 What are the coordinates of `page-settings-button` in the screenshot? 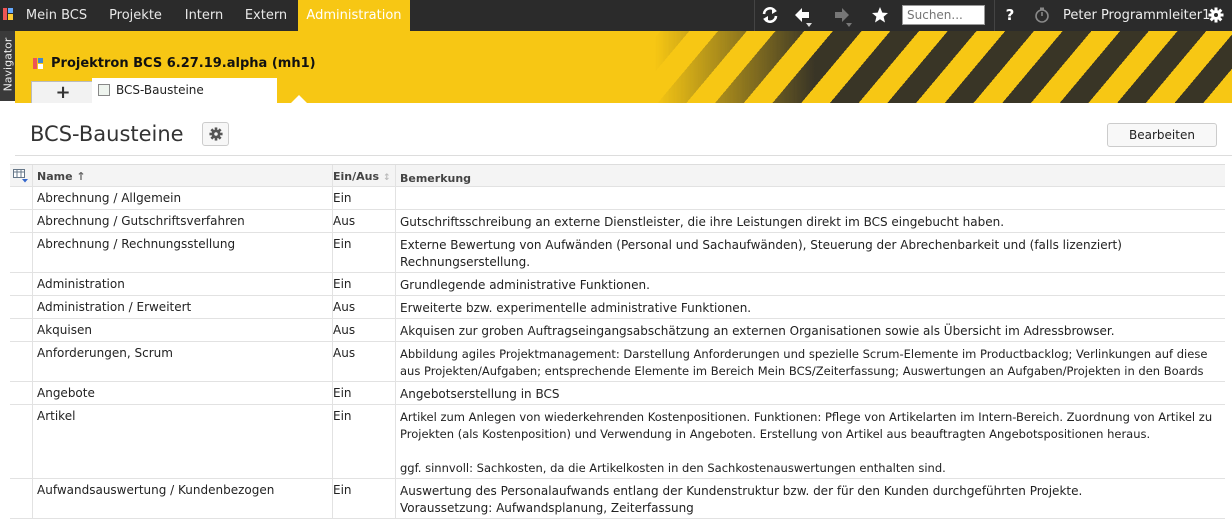 It's located at (215, 134).